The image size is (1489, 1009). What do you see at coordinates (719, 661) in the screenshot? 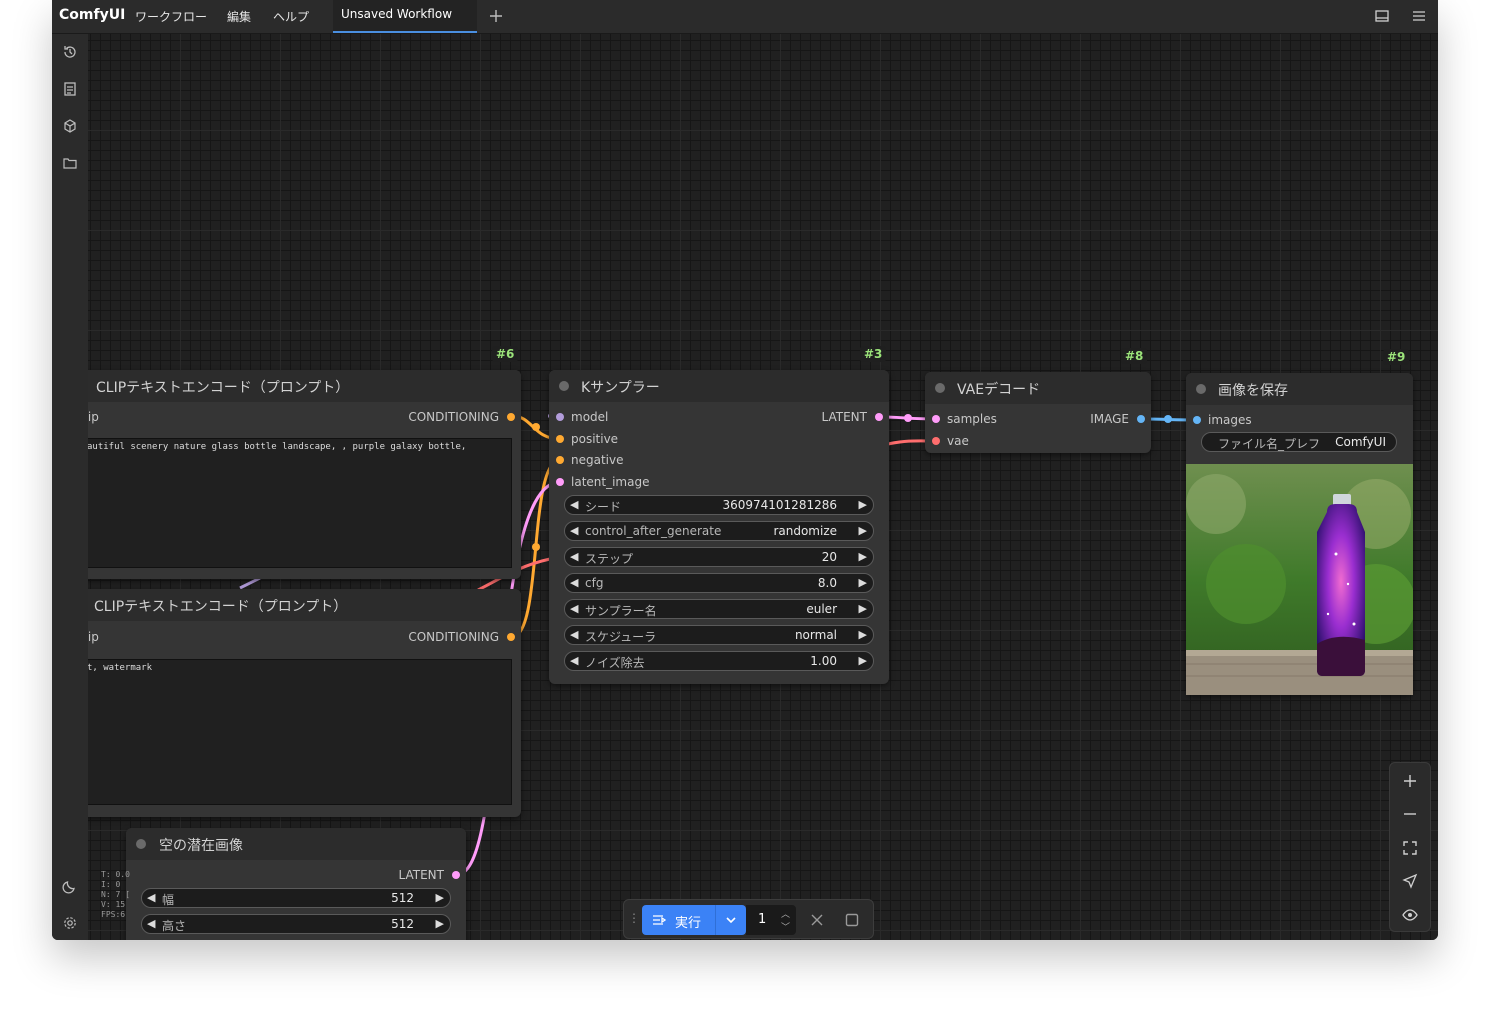
I see `widget-denoise: ◀ ノイズ除去 1.00 ▶` at bounding box center [719, 661].